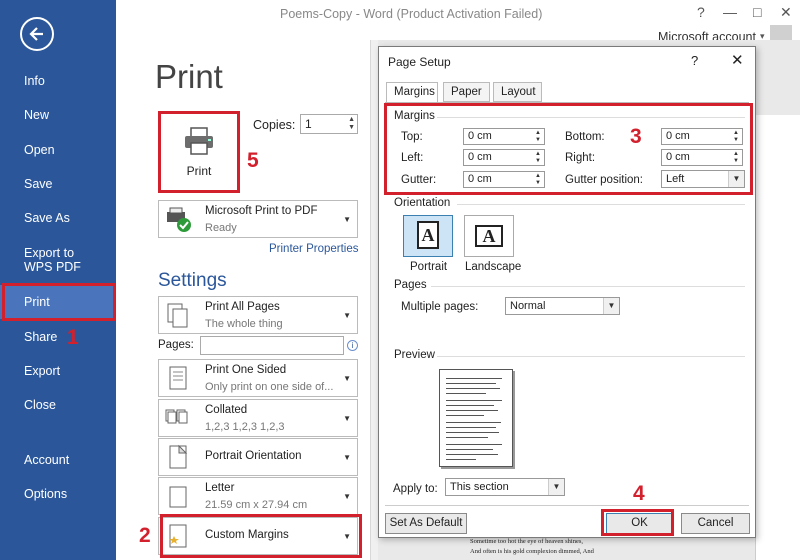 This screenshot has width=800, height=560. Describe the element at coordinates (220, 488) in the screenshot. I see `paper-size-value: Letter` at that location.